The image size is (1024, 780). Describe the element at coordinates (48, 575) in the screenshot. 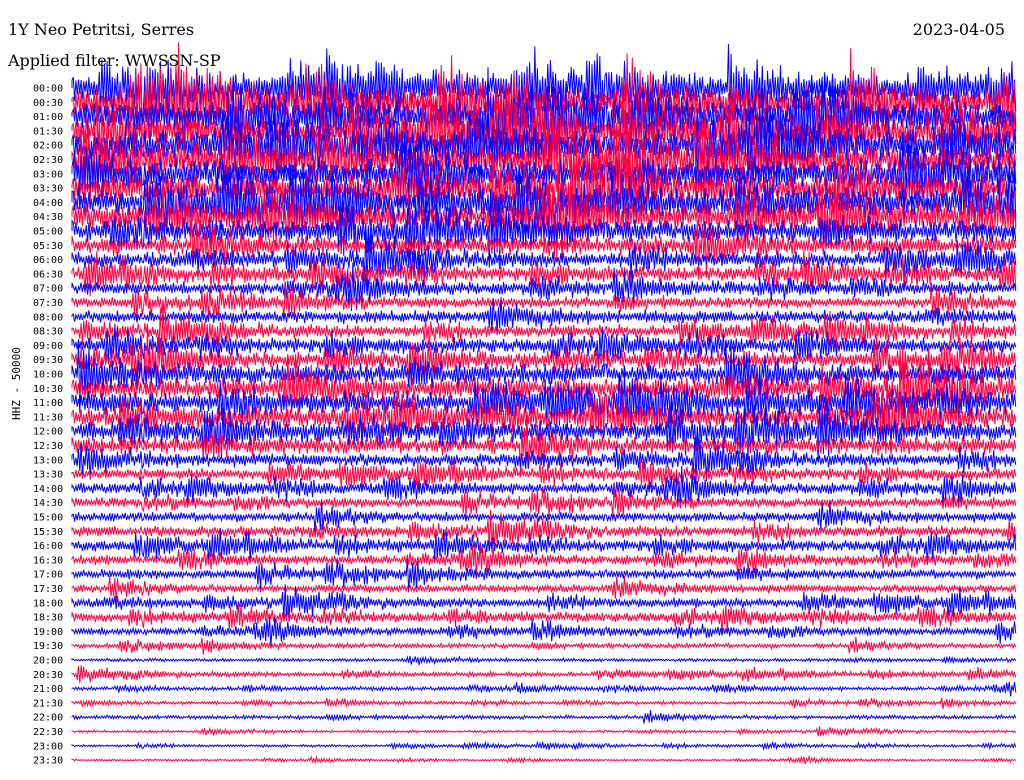

I see `row-label: 17:00` at that location.